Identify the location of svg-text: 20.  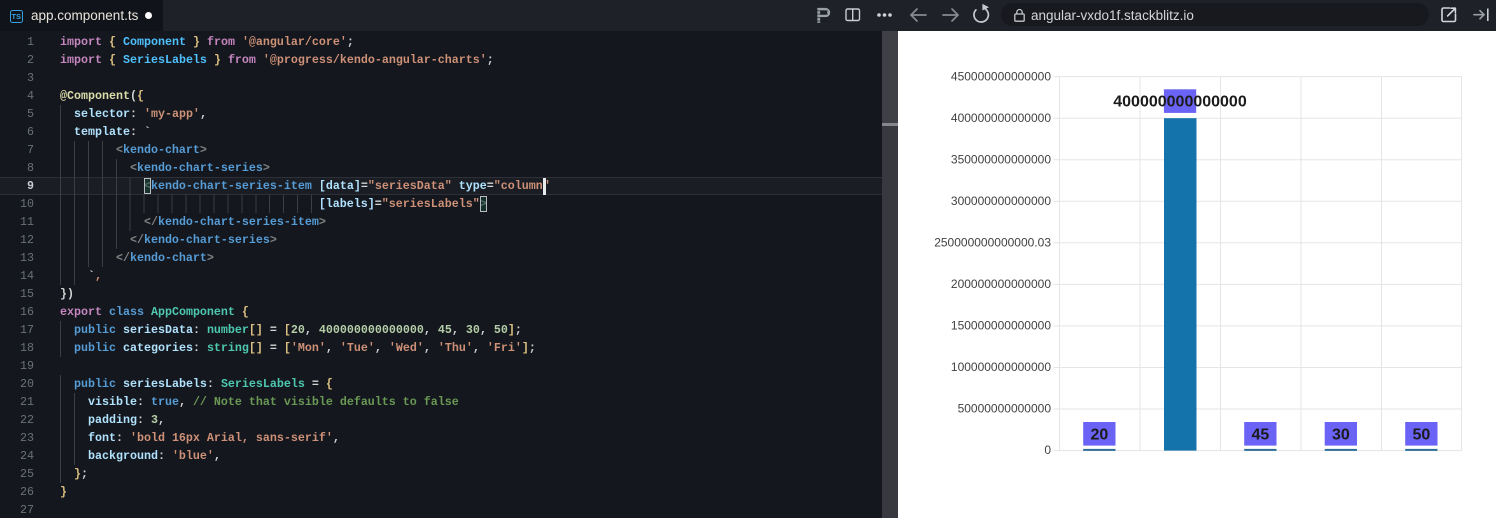
(1100, 434).